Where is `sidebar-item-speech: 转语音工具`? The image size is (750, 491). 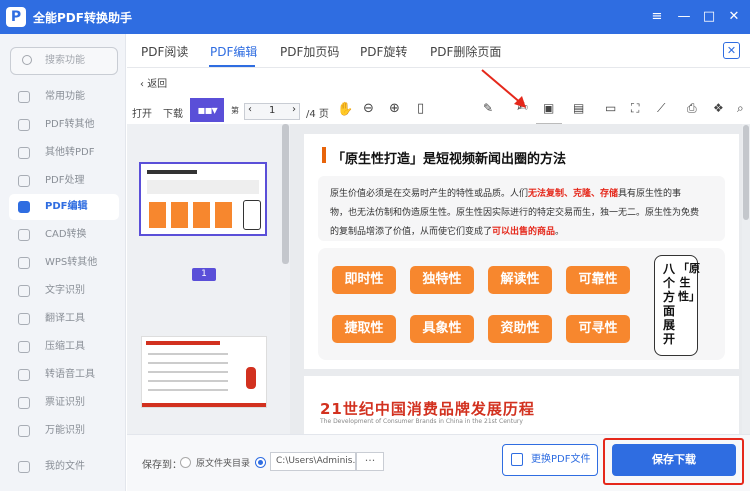
sidebar-item-speech: 转语音工具 is located at coordinates (64, 375).